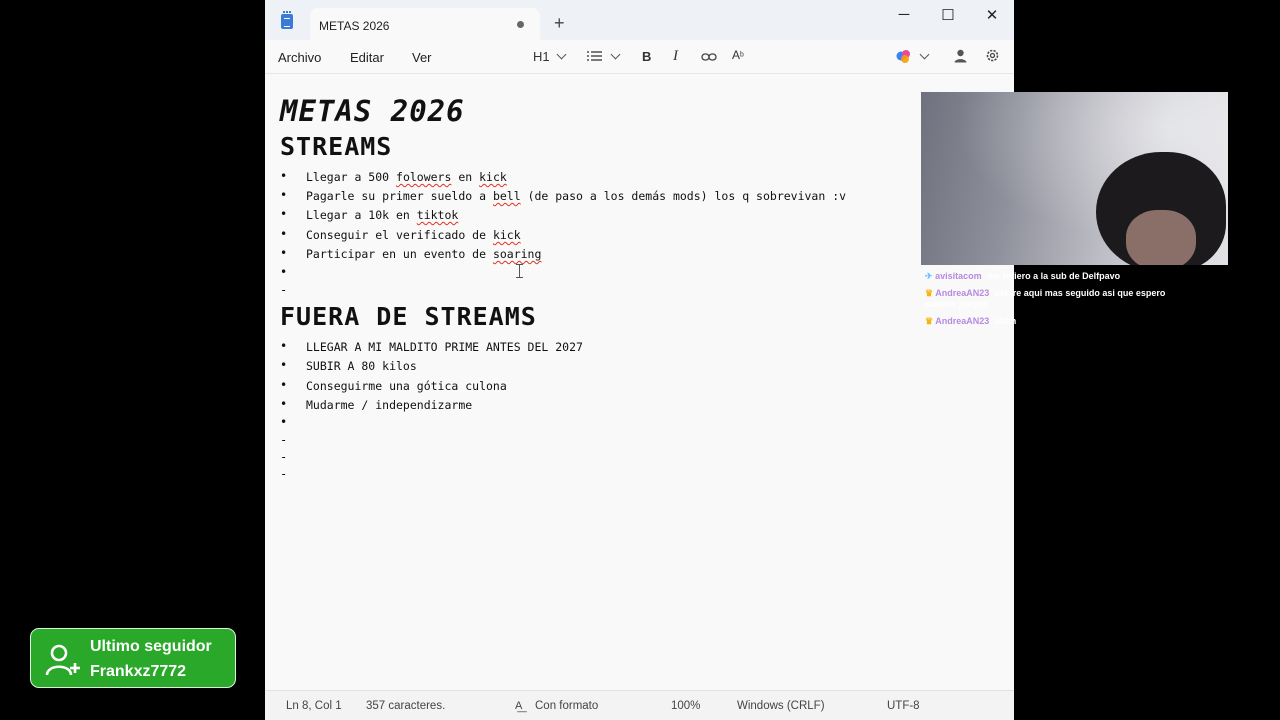 The width and height of the screenshot is (1280, 720). I want to click on chat-username: avisitacom, so click(958, 276).